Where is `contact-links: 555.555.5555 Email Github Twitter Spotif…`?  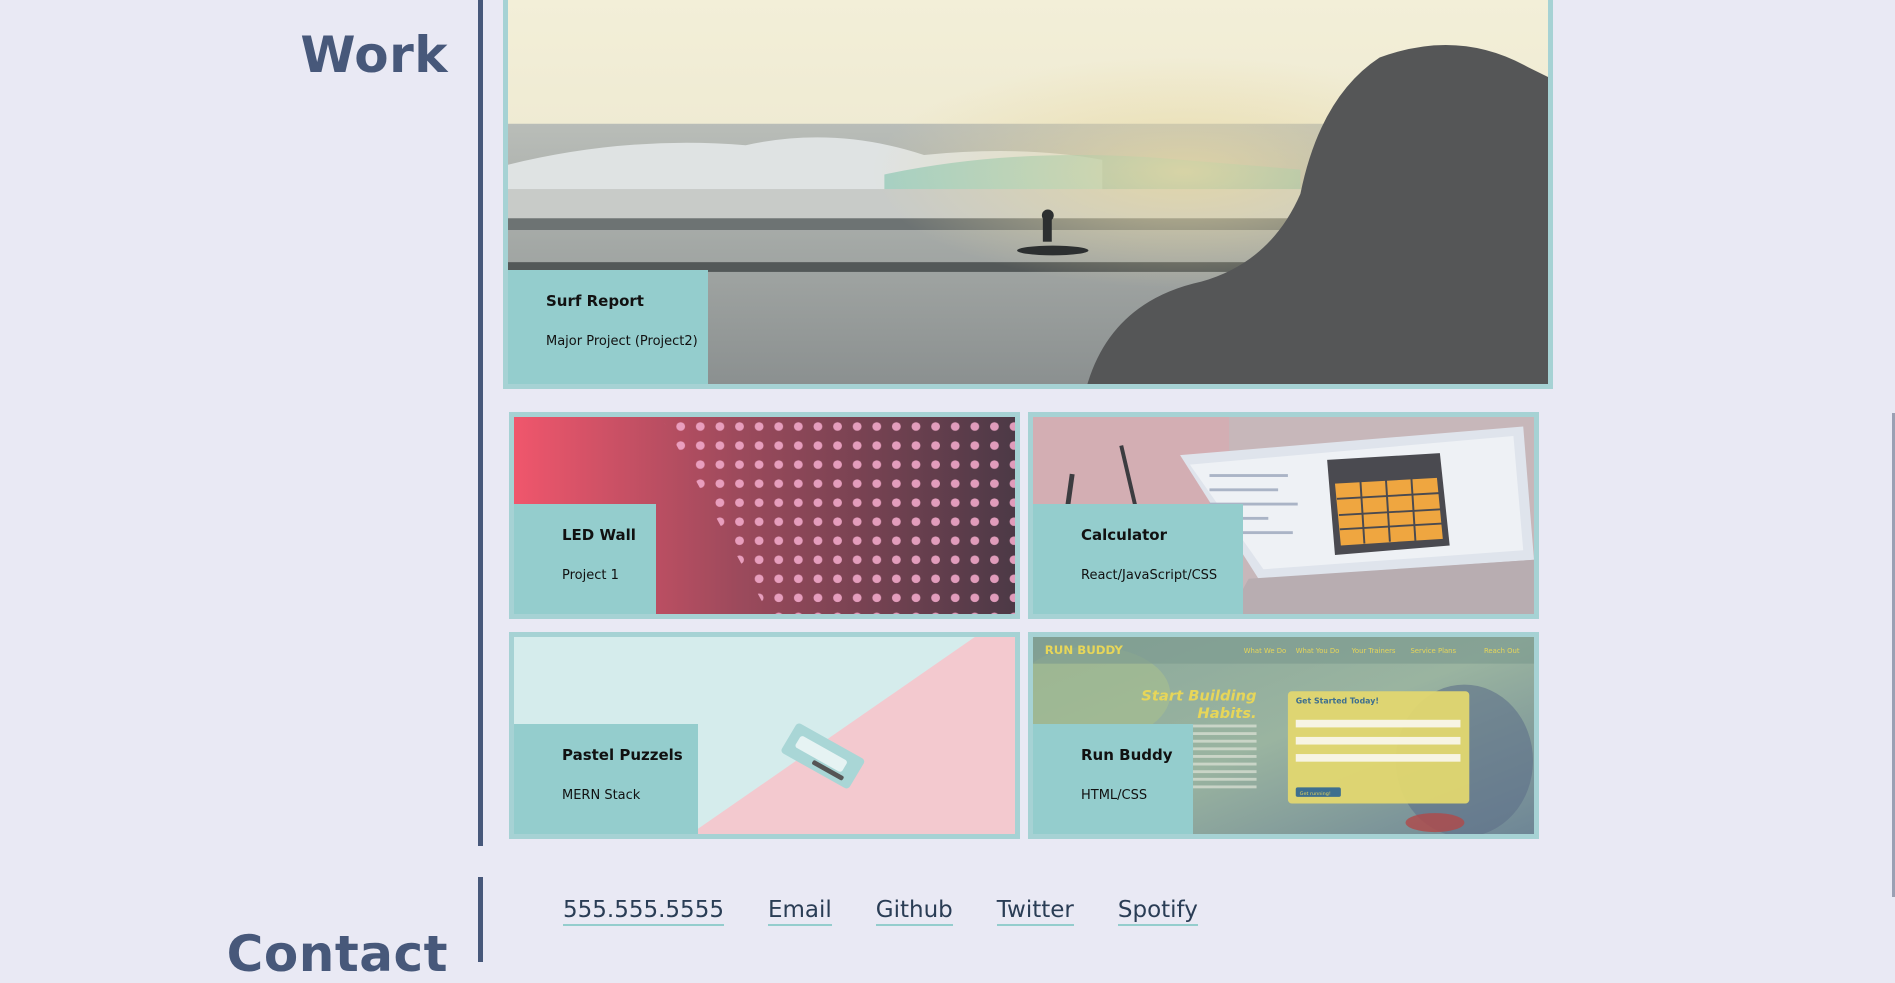
contact-links: 555.555.5555 Email Github Twitter Spotif… is located at coordinates (880, 911).